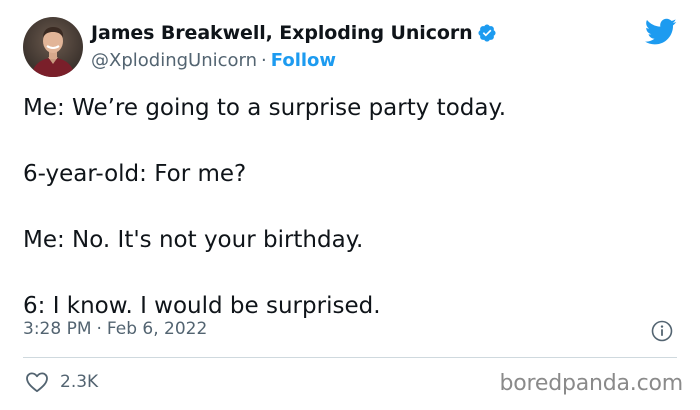  What do you see at coordinates (591, 383) in the screenshot?
I see `watermark: boredpanda.com` at bounding box center [591, 383].